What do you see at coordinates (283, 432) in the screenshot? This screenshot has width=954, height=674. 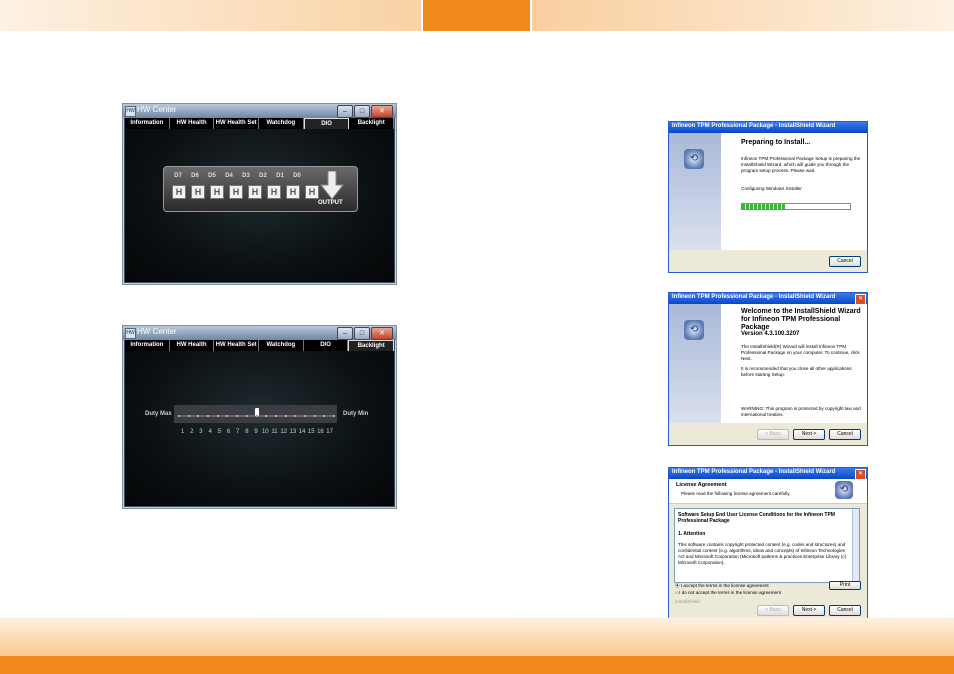 I see `tick-label: 12` at bounding box center [283, 432].